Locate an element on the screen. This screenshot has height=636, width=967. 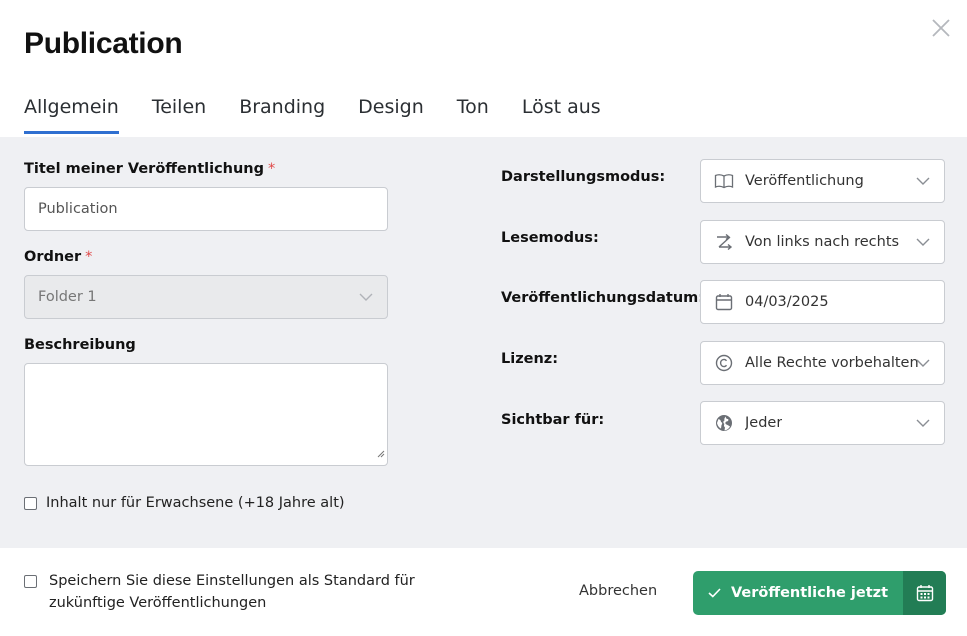
publication-date-value: 04/03/2025 is located at coordinates (787, 302).